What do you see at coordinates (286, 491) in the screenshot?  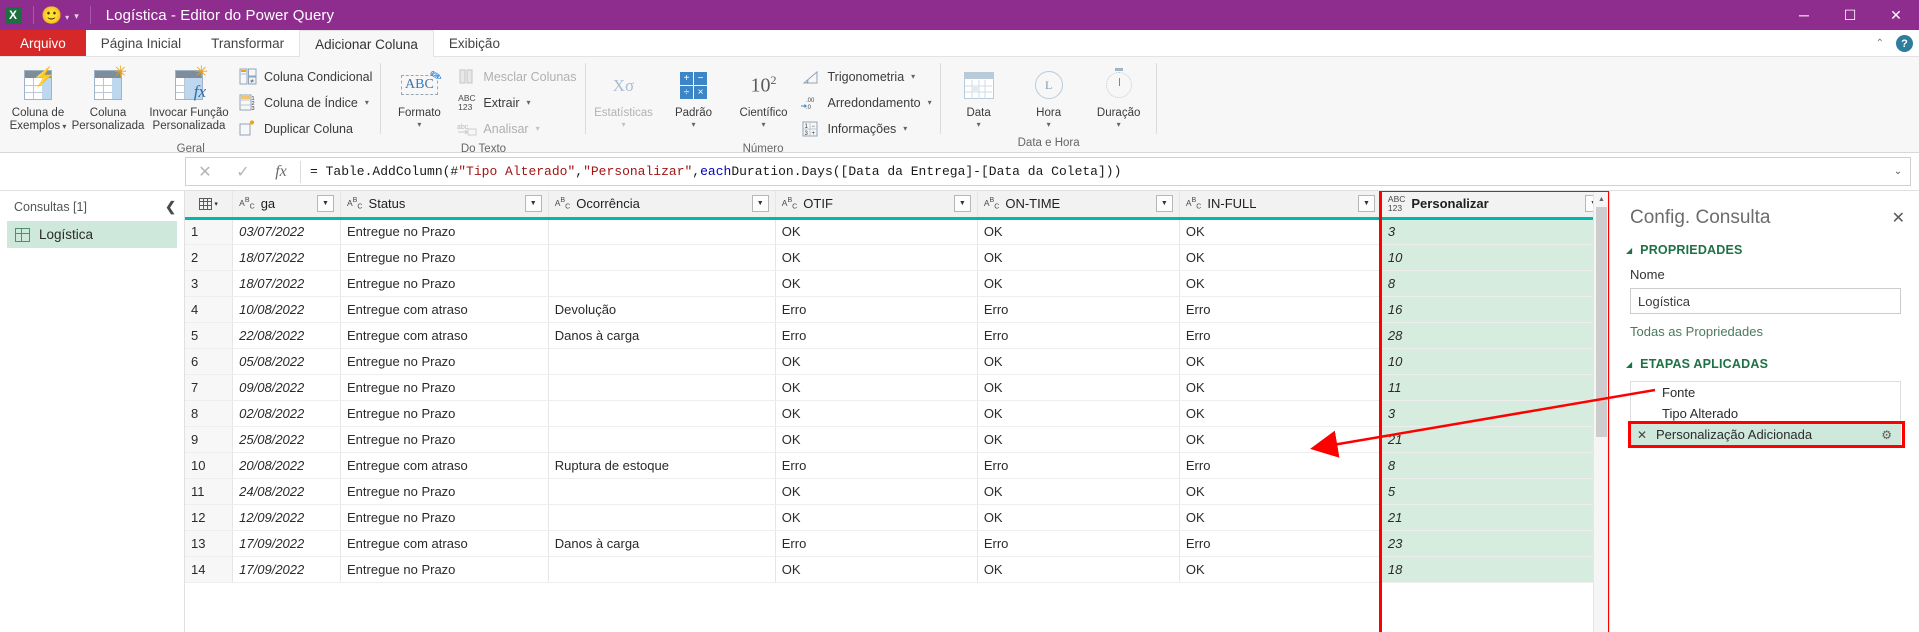 I see `cell-ga: 24/08/2022` at bounding box center [286, 491].